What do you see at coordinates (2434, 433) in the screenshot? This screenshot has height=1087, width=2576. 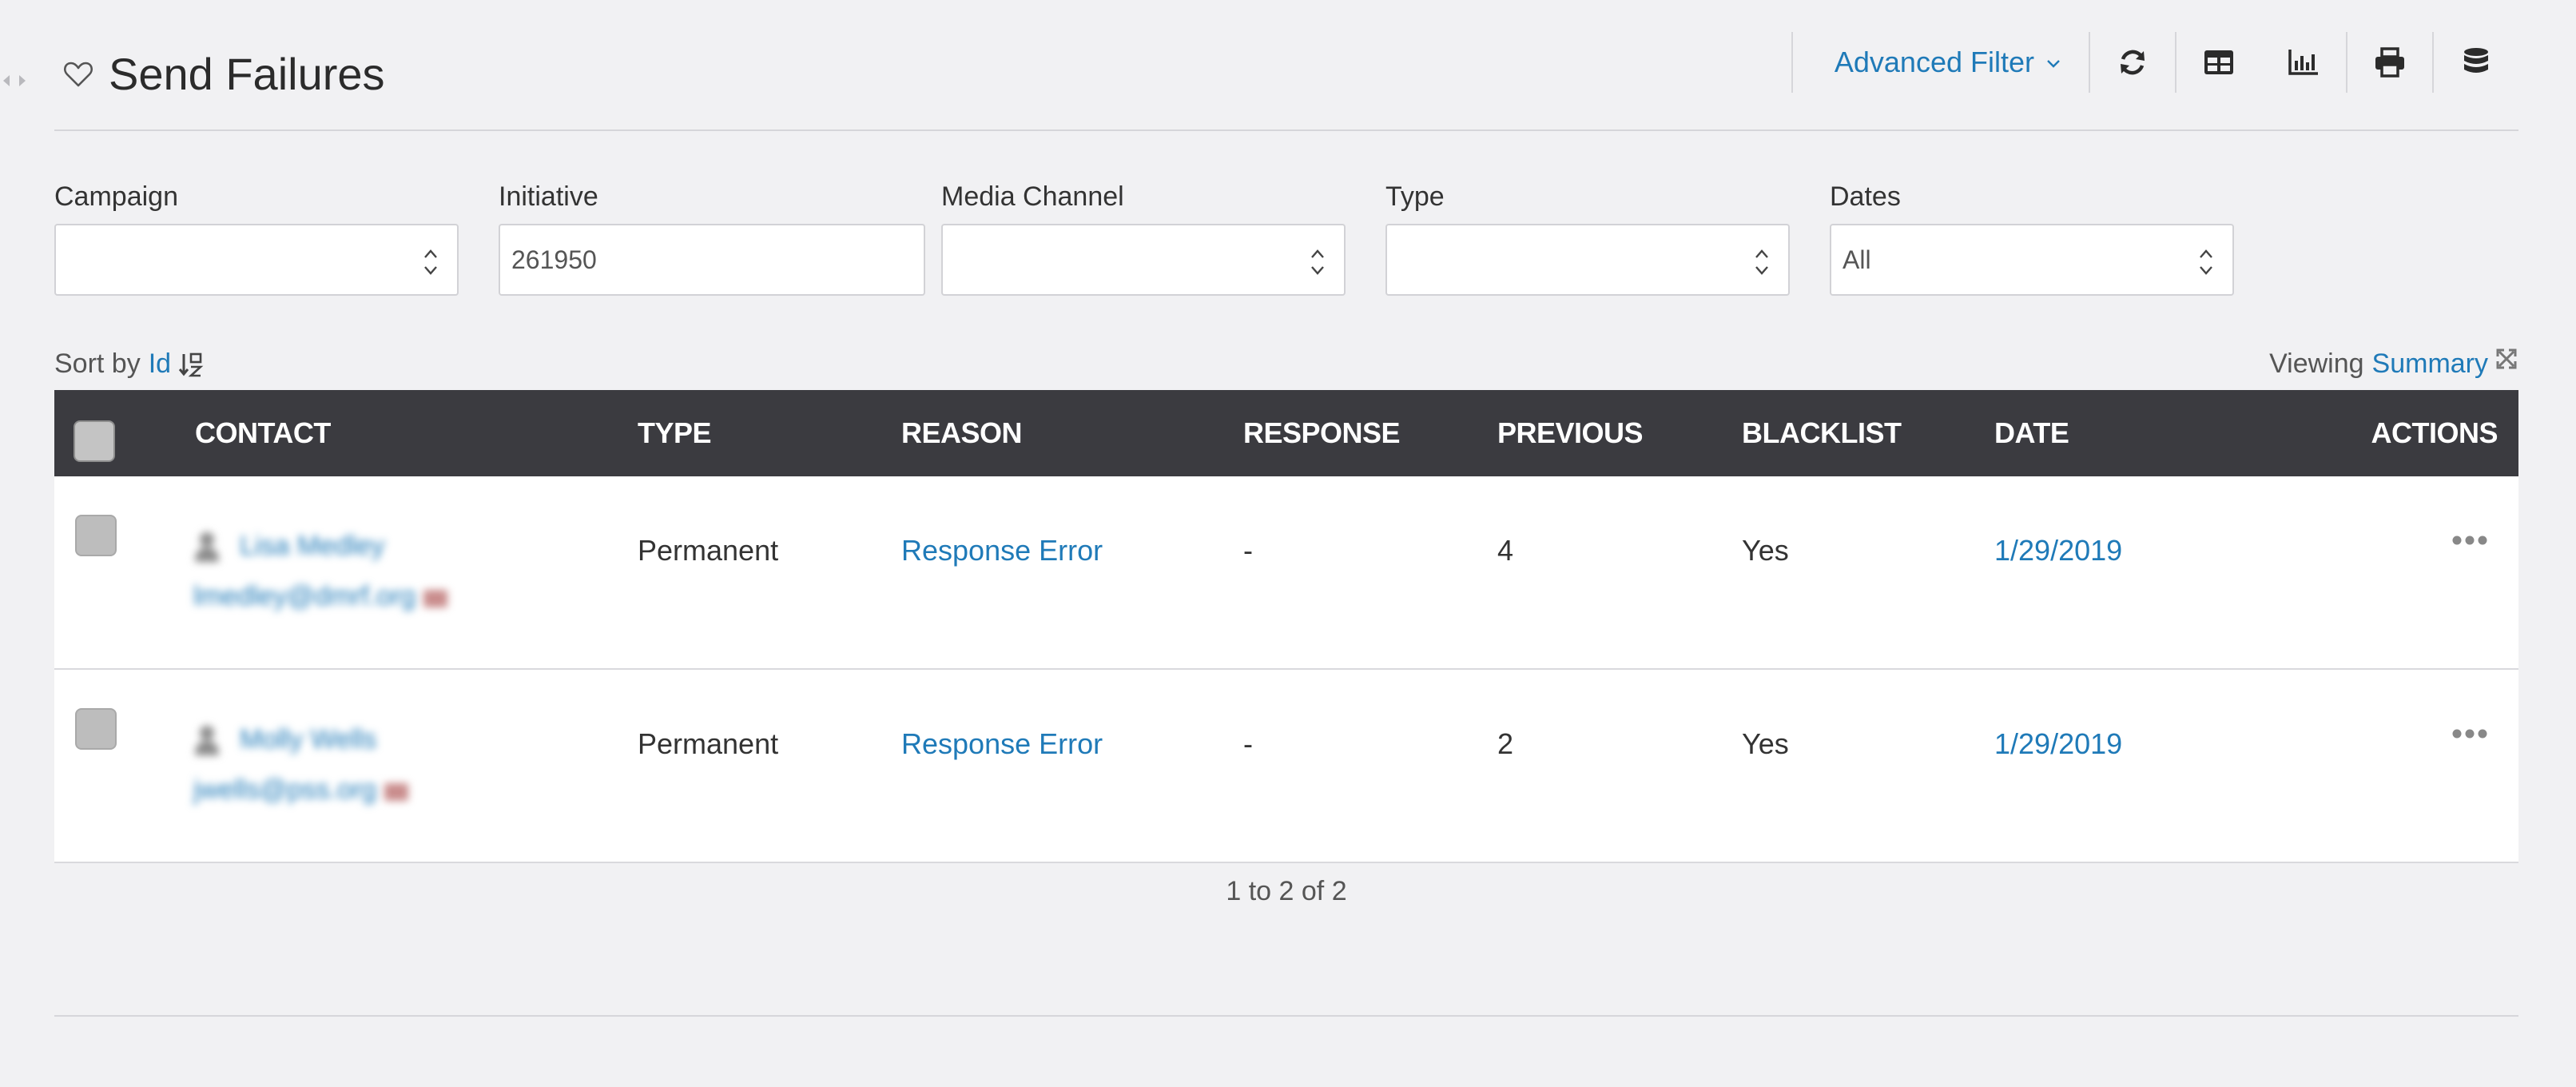 I see `column-header-actions: ACTIONS` at bounding box center [2434, 433].